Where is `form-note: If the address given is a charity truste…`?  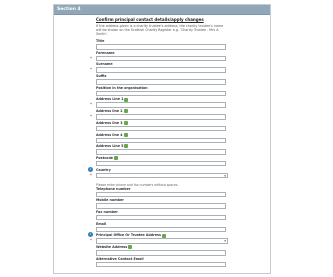 form-note: If the address given is a charity truste… is located at coordinates (160, 30).